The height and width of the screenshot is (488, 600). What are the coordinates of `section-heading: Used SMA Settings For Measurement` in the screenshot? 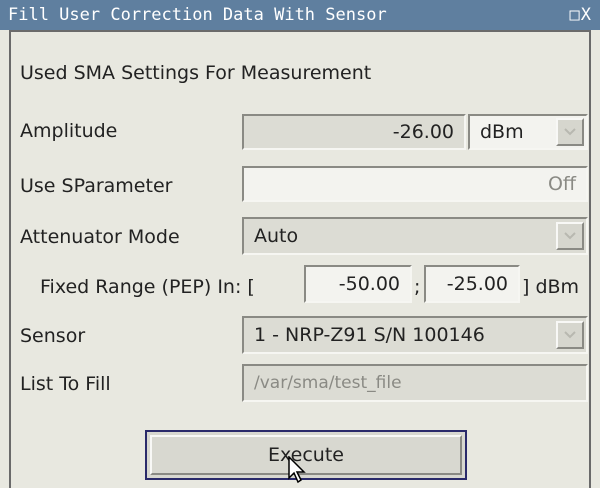 It's located at (196, 73).